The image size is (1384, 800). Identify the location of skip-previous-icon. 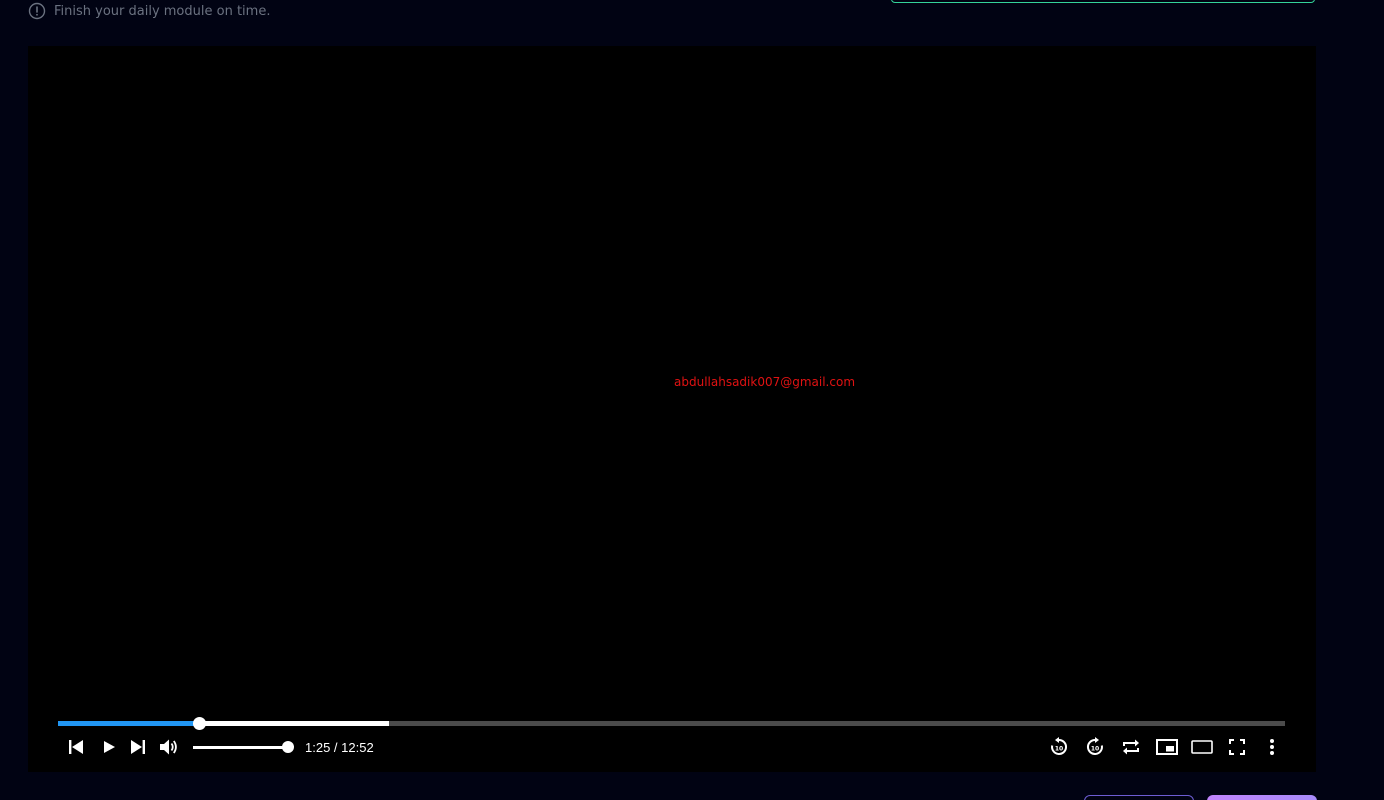
(76, 747).